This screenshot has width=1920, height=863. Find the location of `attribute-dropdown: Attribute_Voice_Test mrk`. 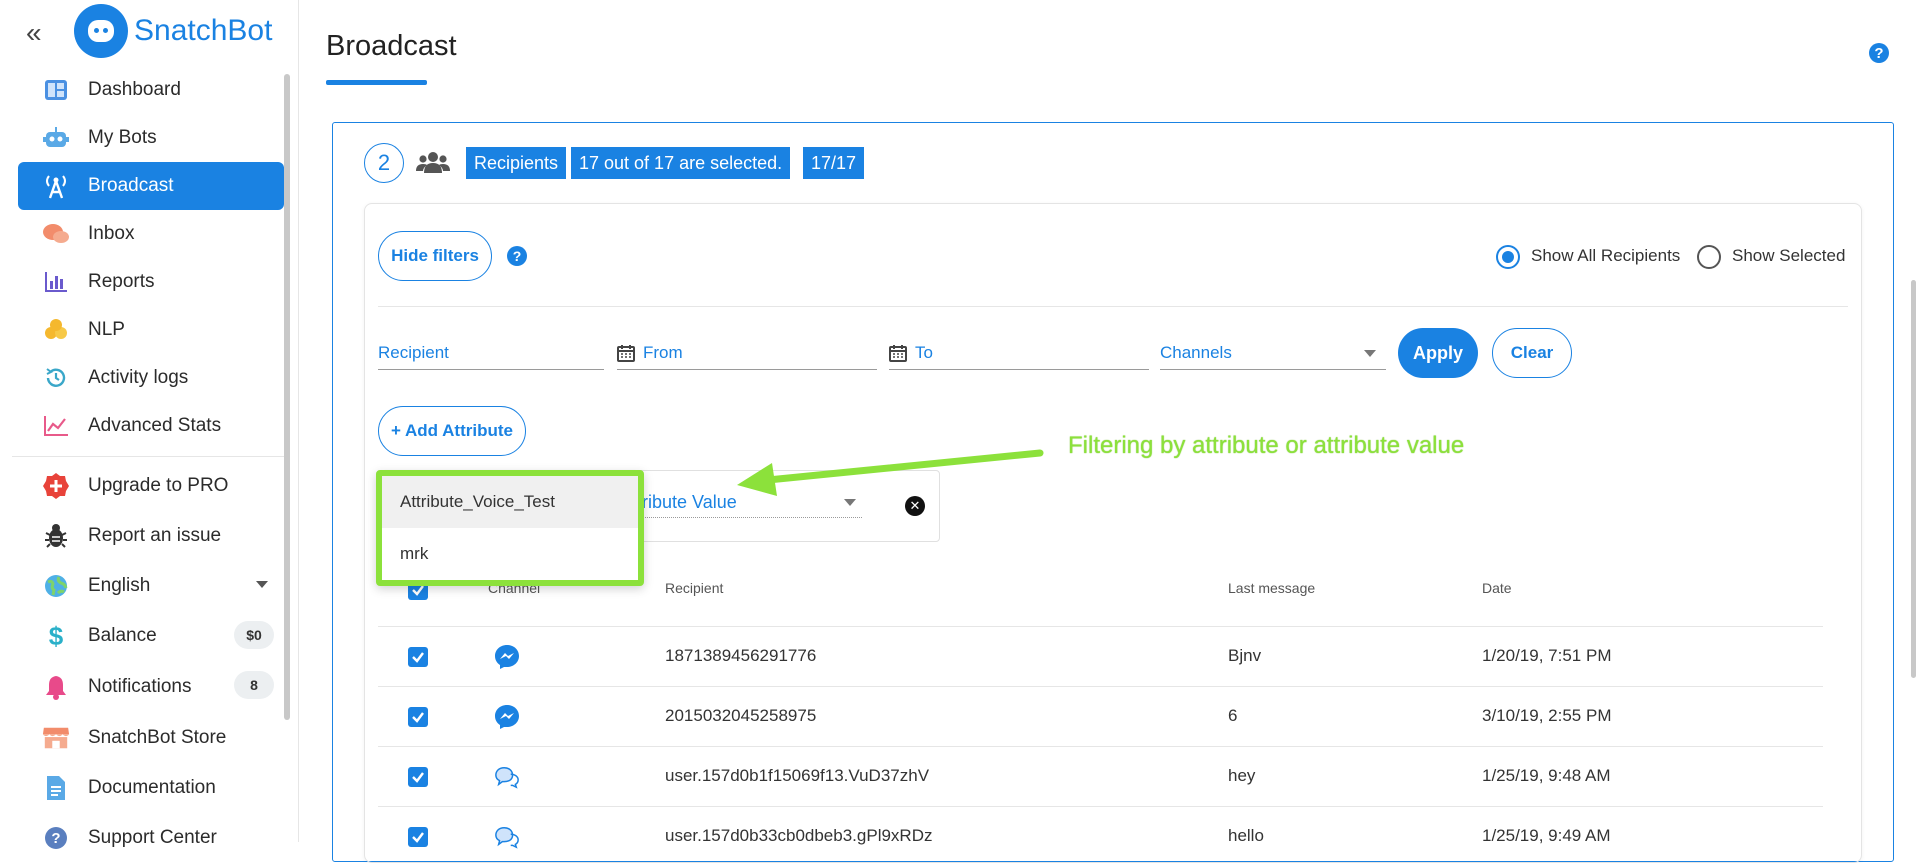

attribute-dropdown: Attribute_Voice_Test mrk is located at coordinates (510, 528).